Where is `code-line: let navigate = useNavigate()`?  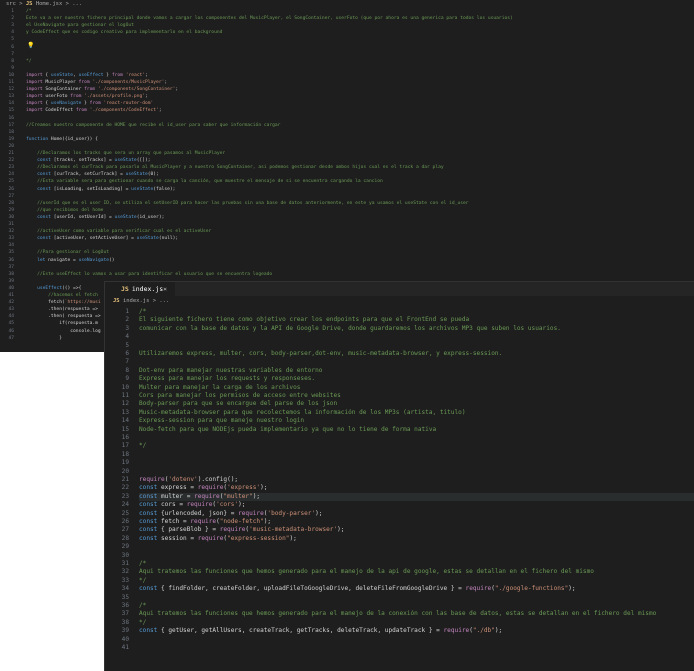 code-line: let navigate = useNavigate() is located at coordinates (70, 260).